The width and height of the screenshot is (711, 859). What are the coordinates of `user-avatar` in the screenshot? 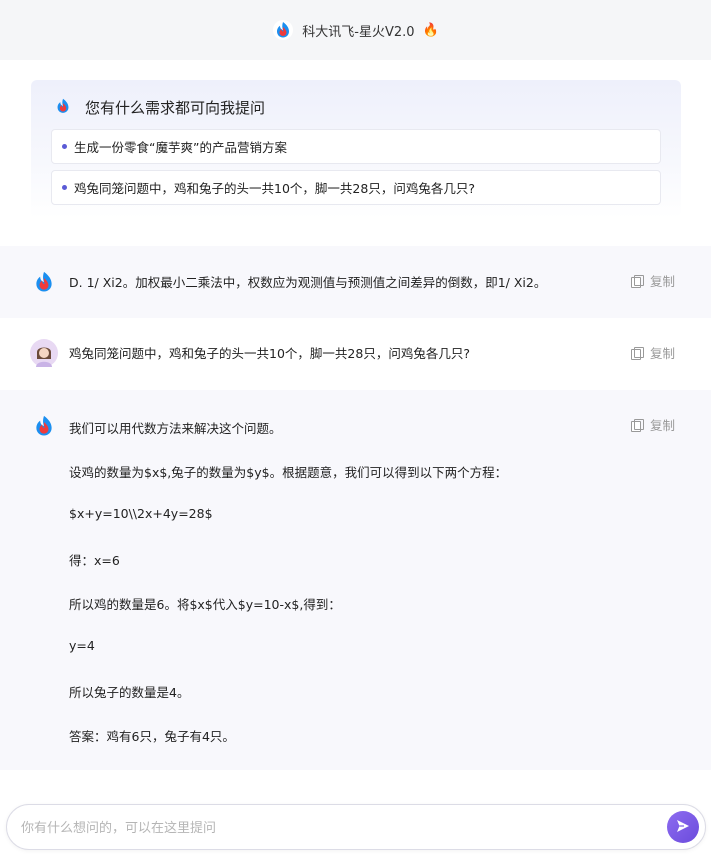 It's located at (44, 353).